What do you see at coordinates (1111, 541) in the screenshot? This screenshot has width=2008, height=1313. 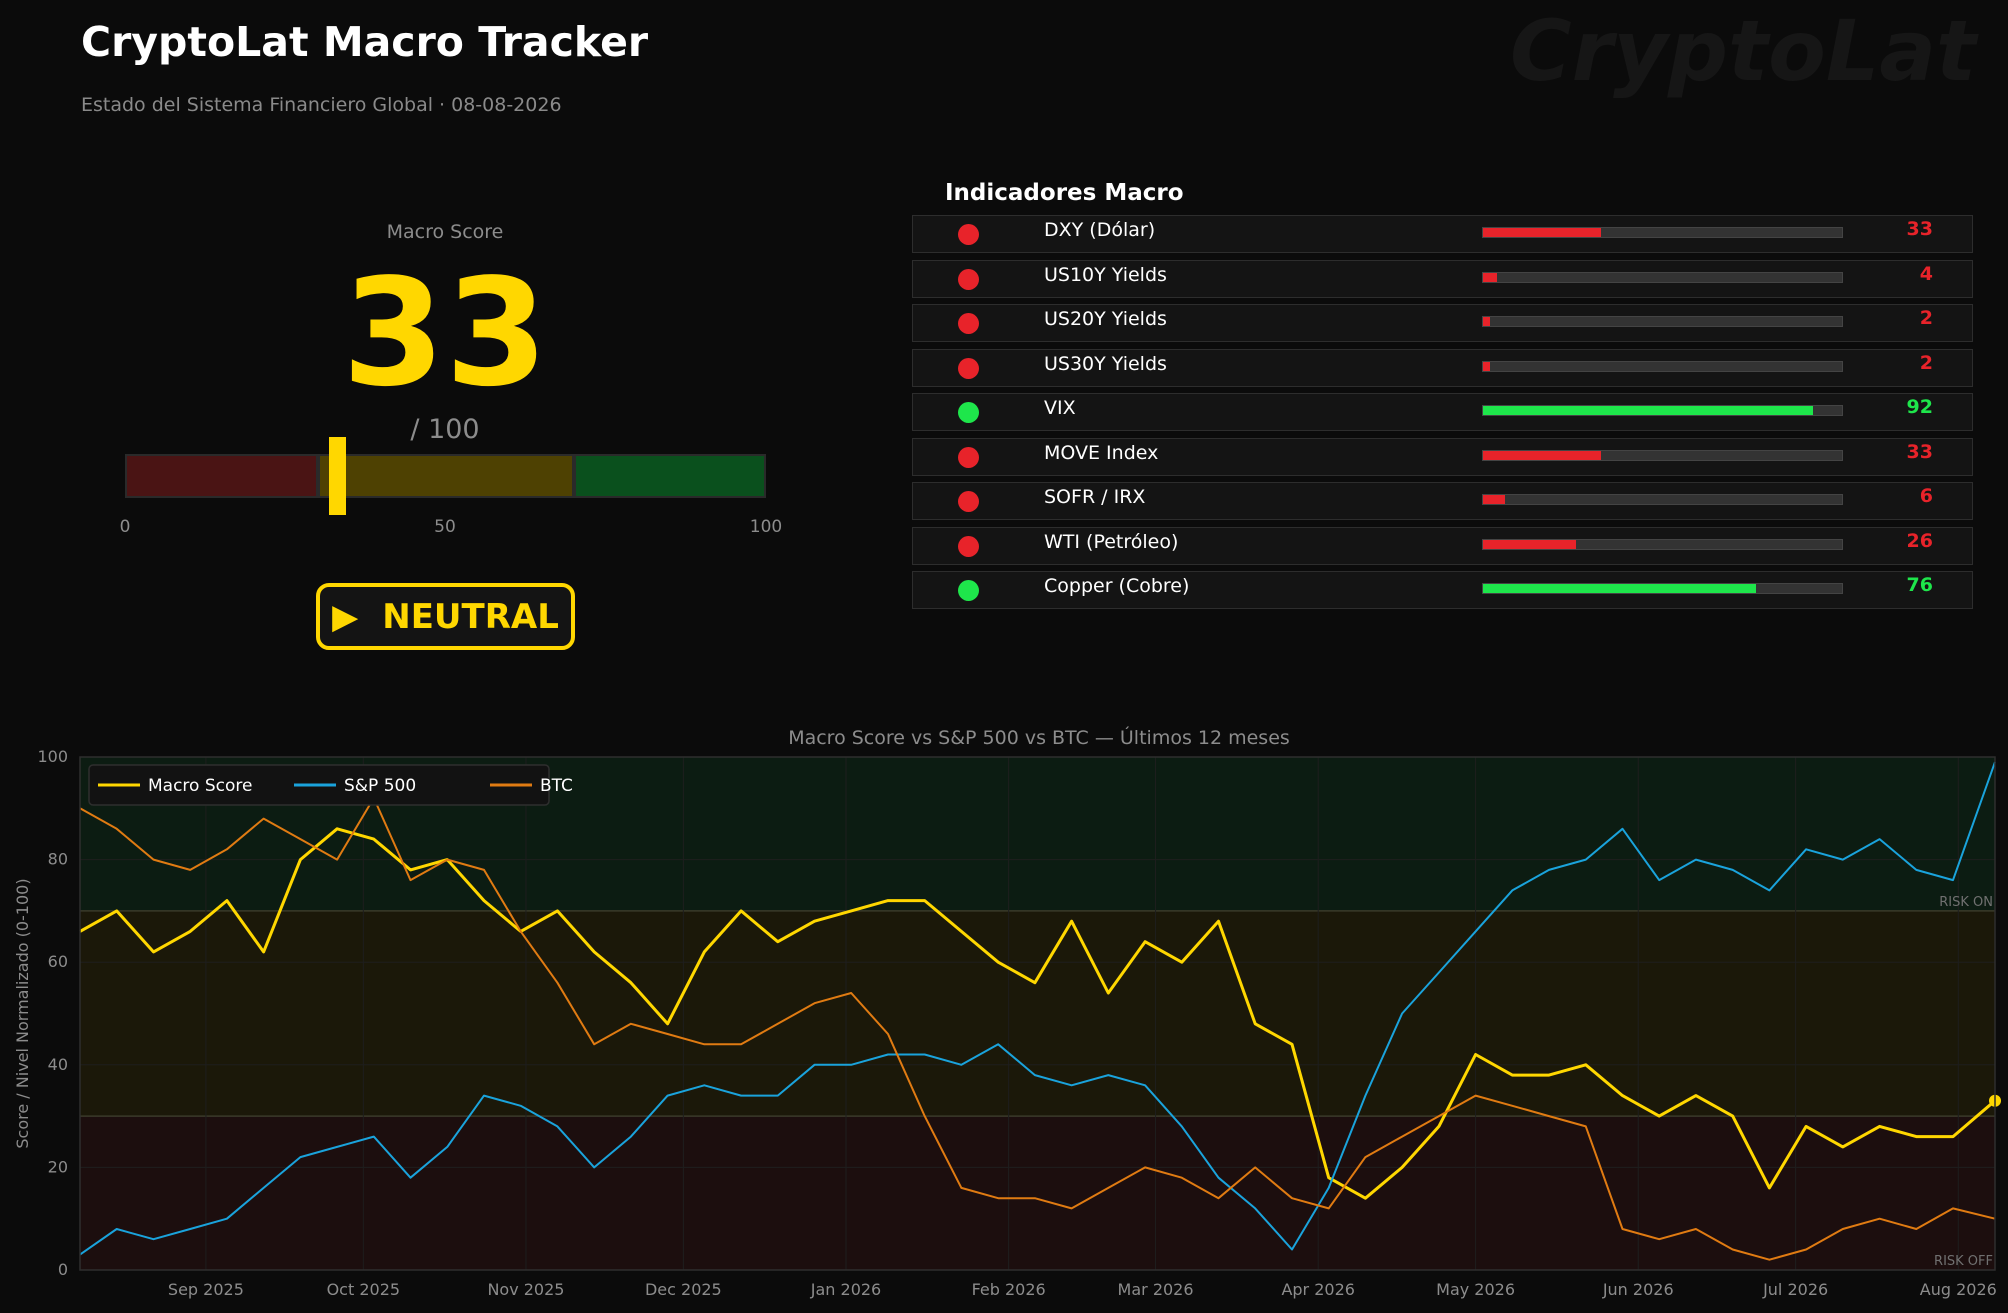 I see `indicator-name: WTI (Petróleo)` at bounding box center [1111, 541].